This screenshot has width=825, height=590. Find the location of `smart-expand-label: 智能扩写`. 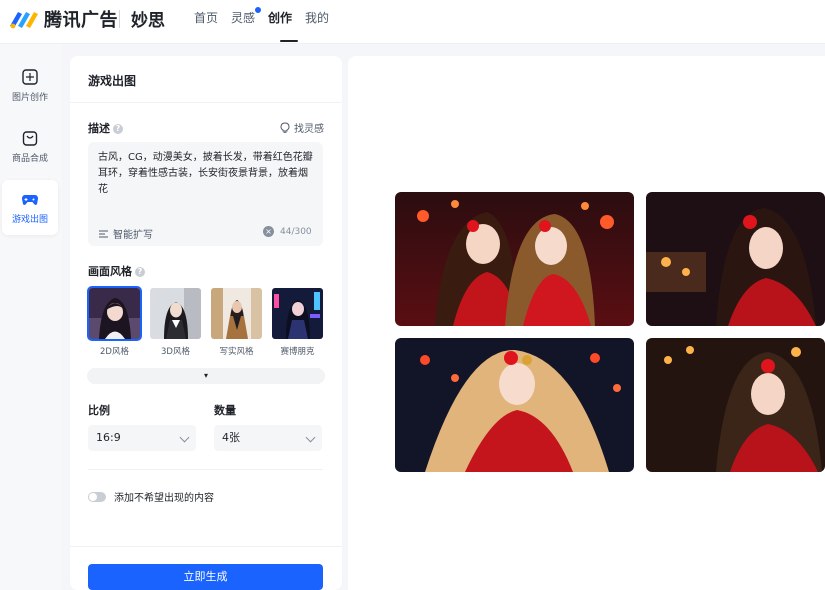

smart-expand-label: 智能扩写 is located at coordinates (133, 235).